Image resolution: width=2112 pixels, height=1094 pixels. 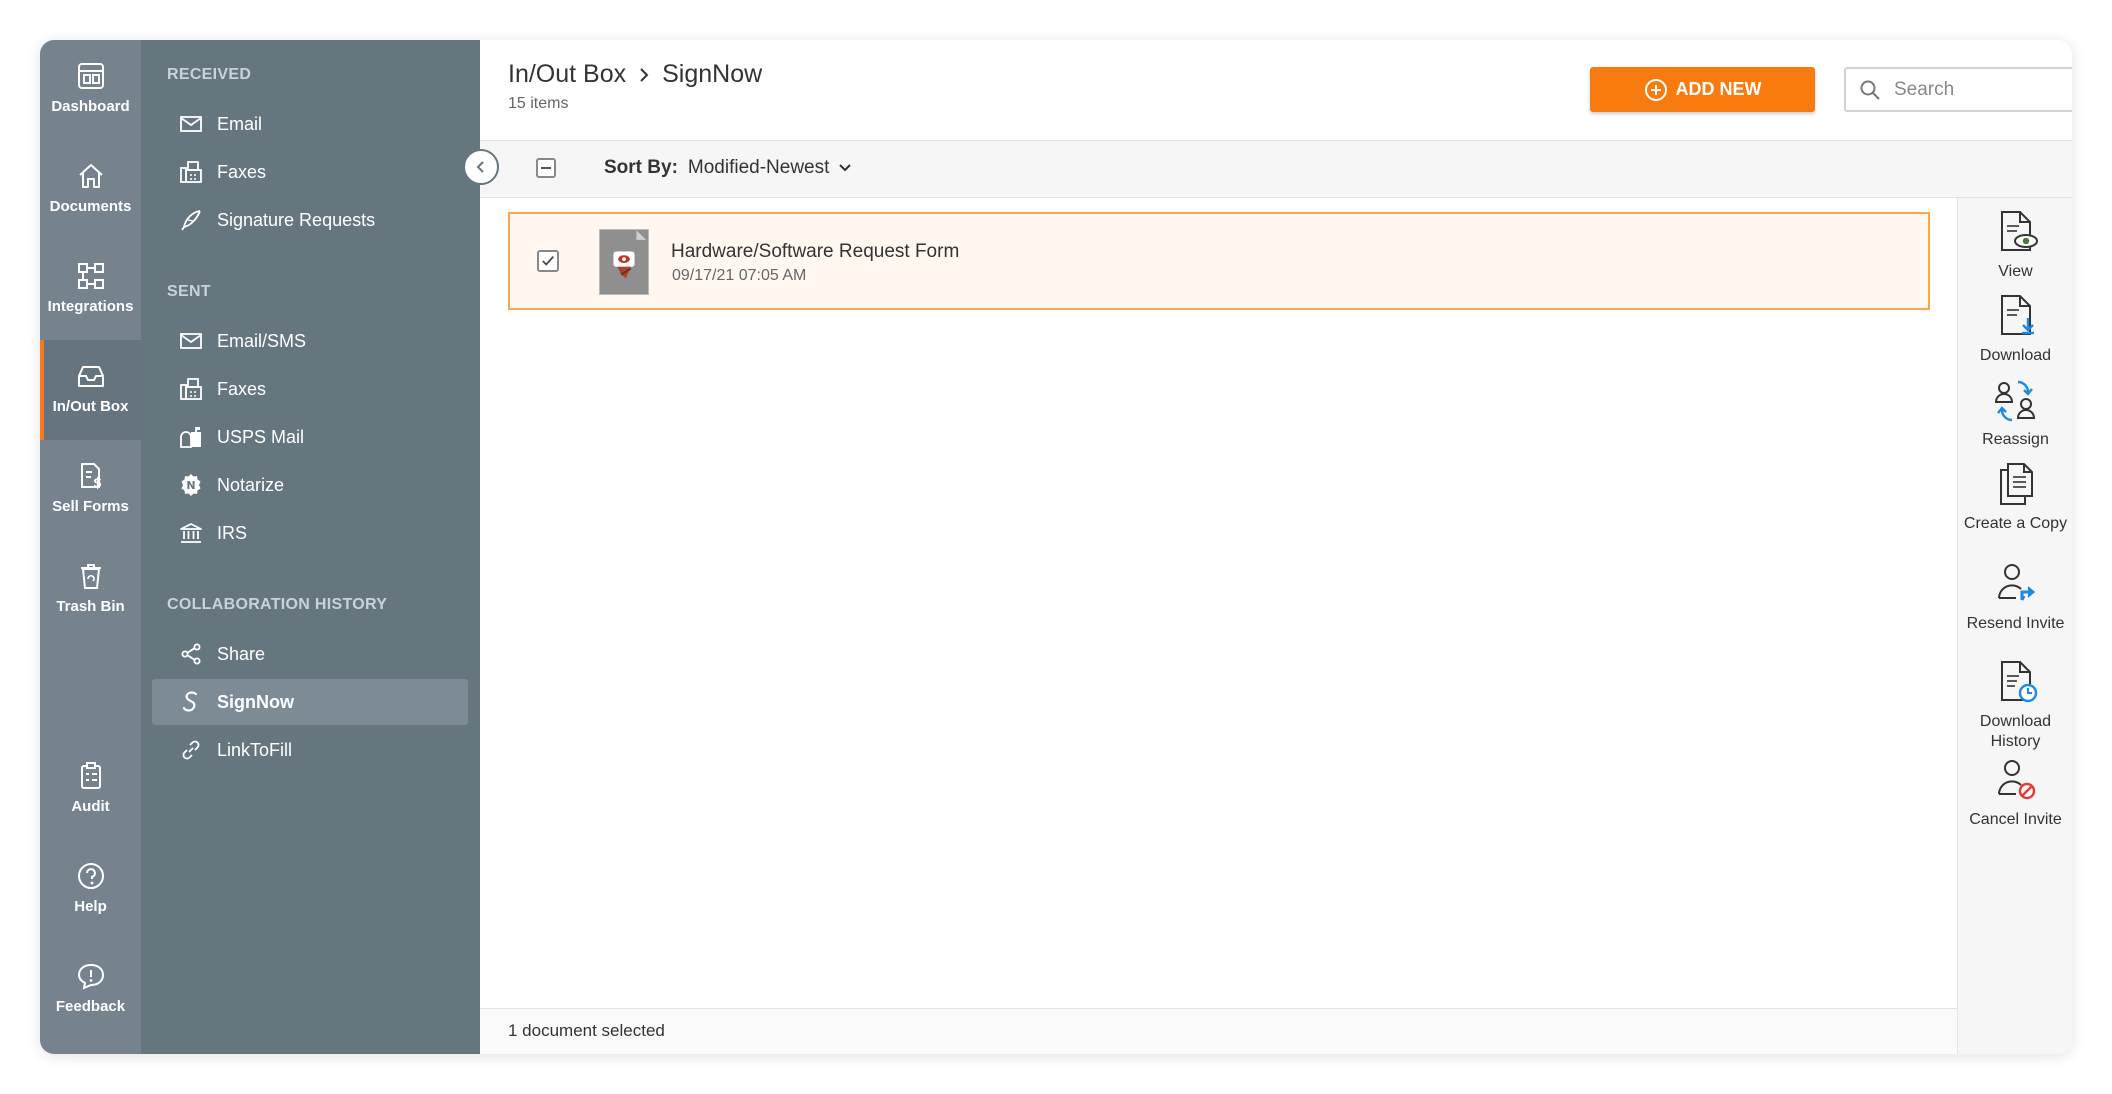 I want to click on breadcrumb-root: In/Out Box, so click(x=567, y=74).